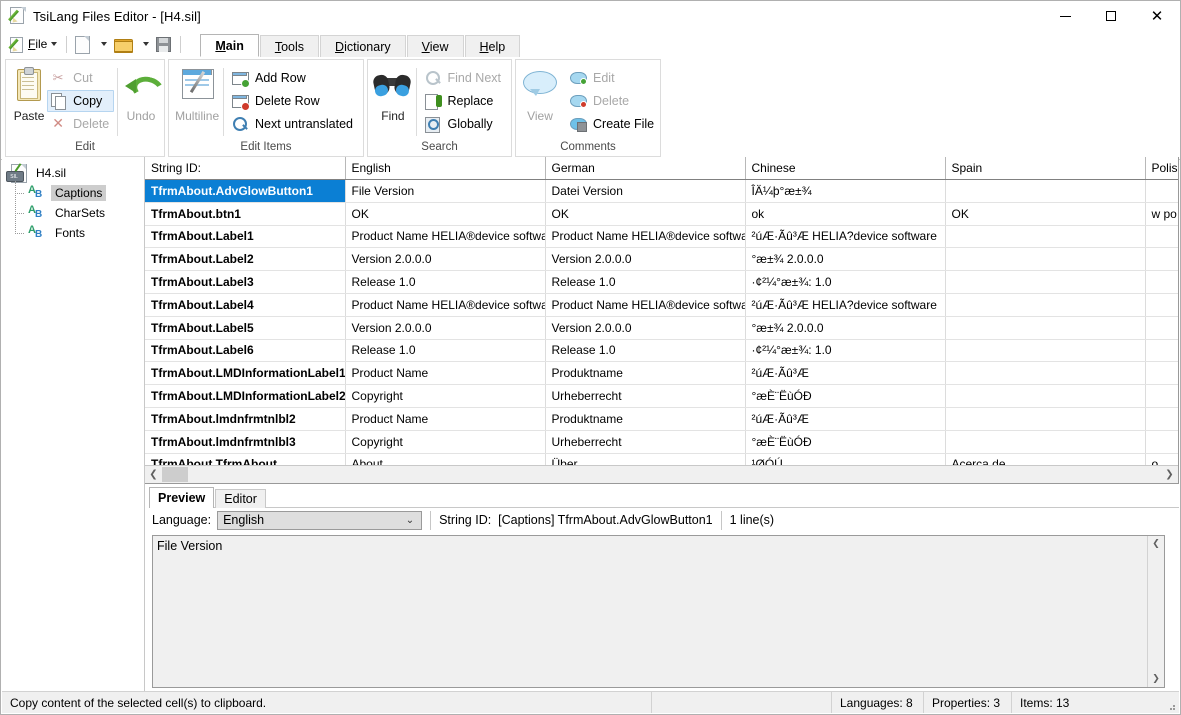 The width and height of the screenshot is (1181, 715). I want to click on cell-english: Copyright, so click(445, 442).